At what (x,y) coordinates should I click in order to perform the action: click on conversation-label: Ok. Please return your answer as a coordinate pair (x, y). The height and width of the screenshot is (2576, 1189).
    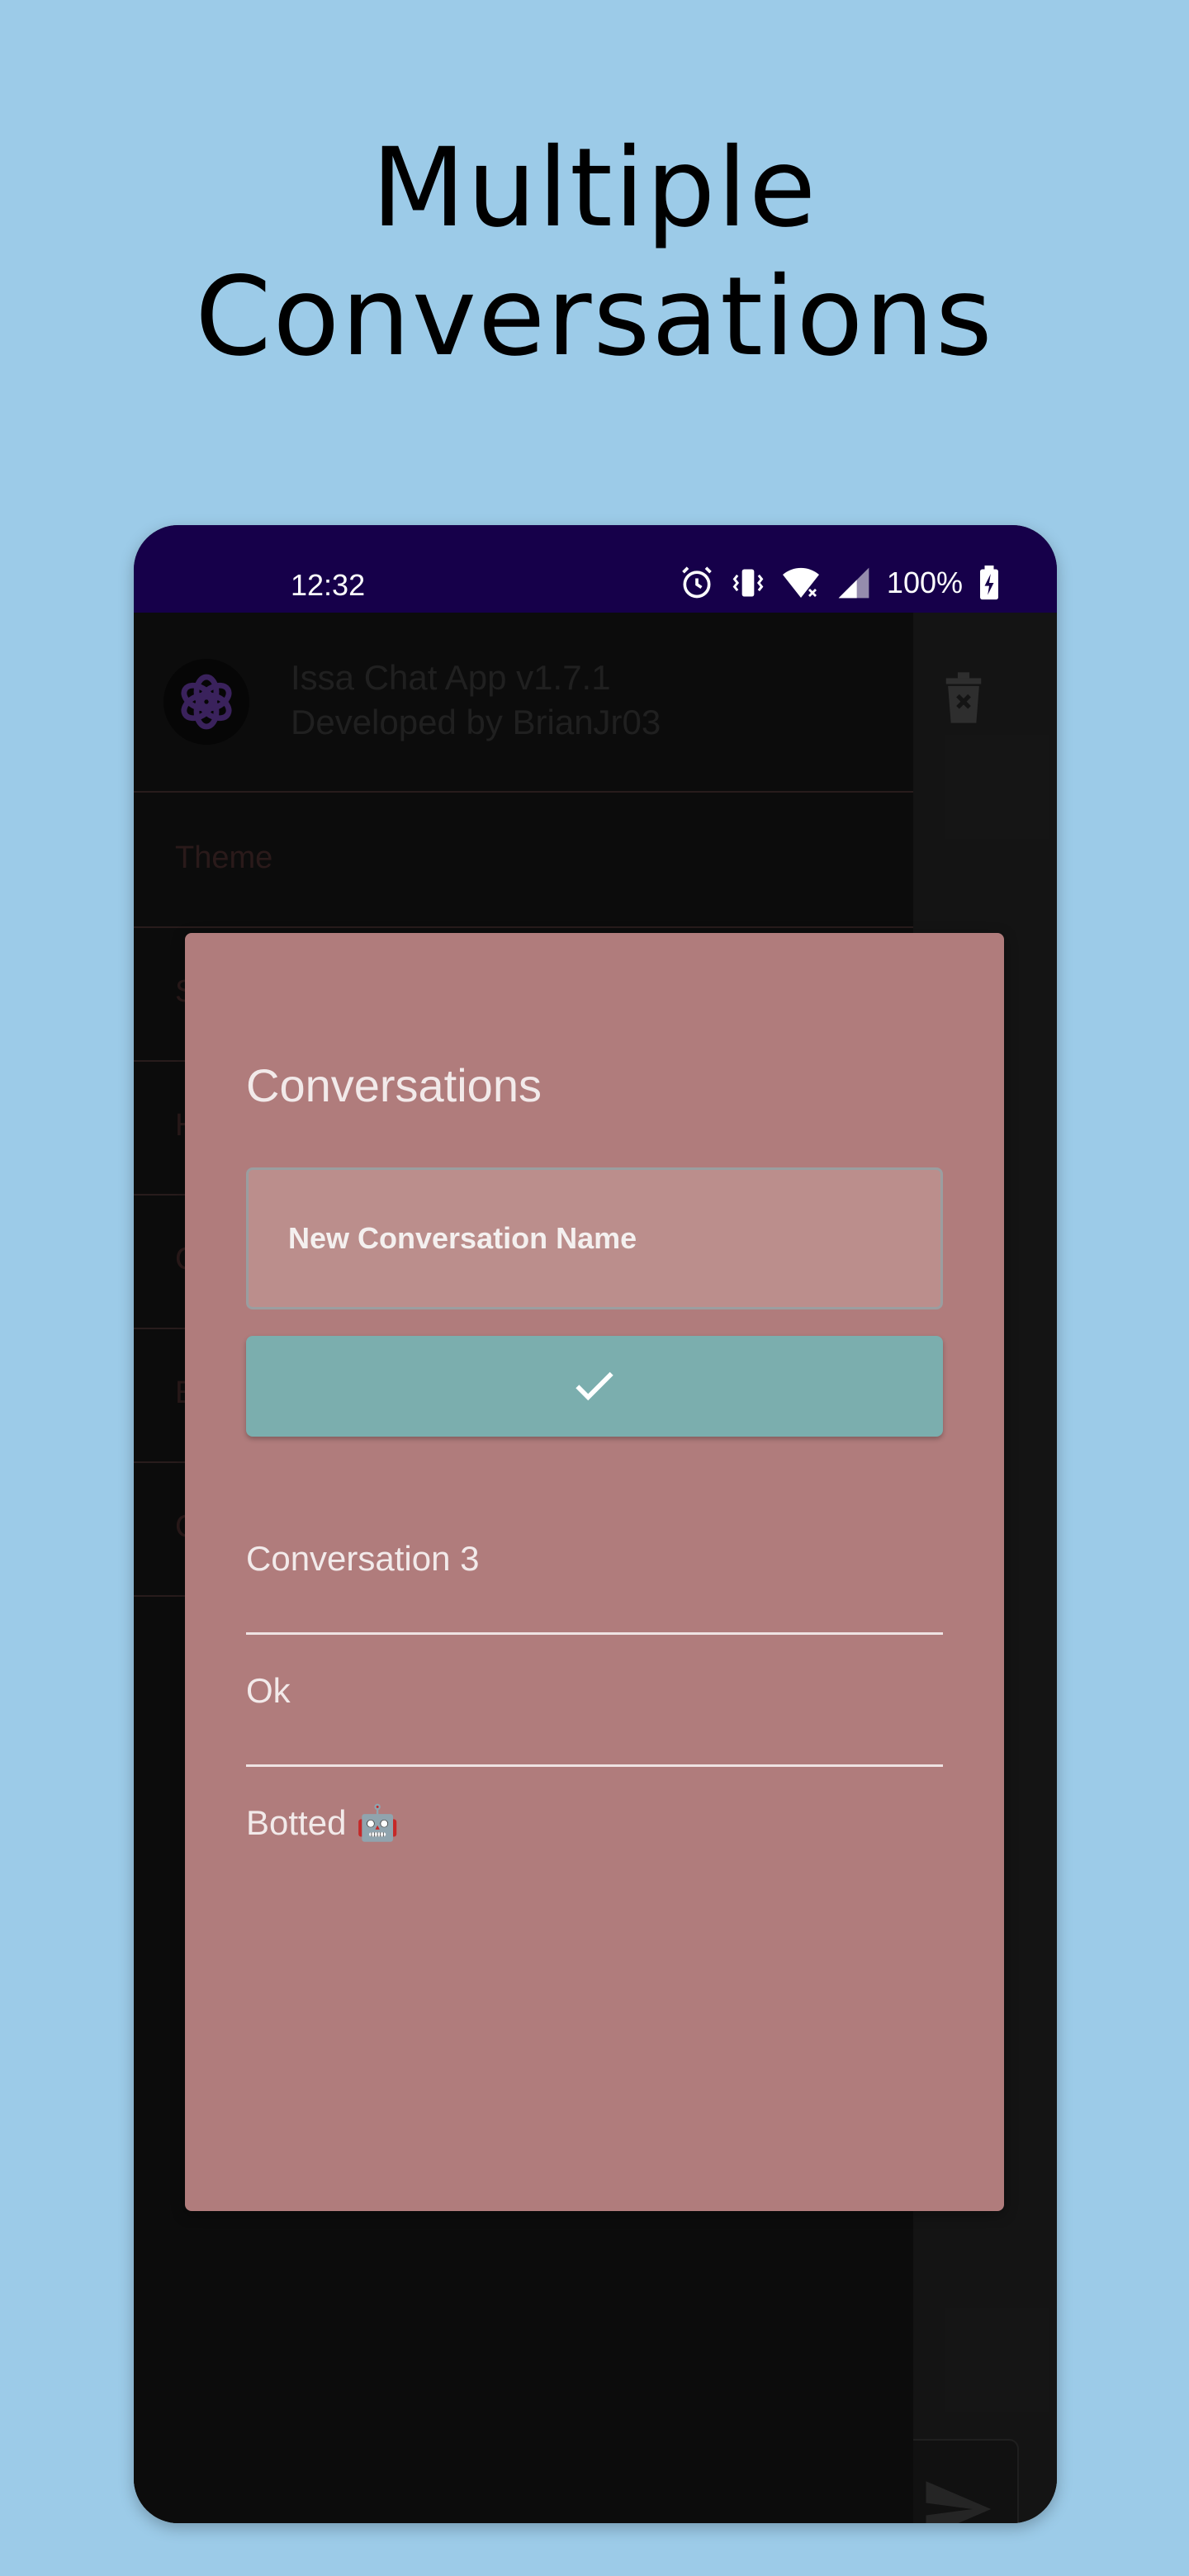
    Looking at the image, I should click on (268, 1690).